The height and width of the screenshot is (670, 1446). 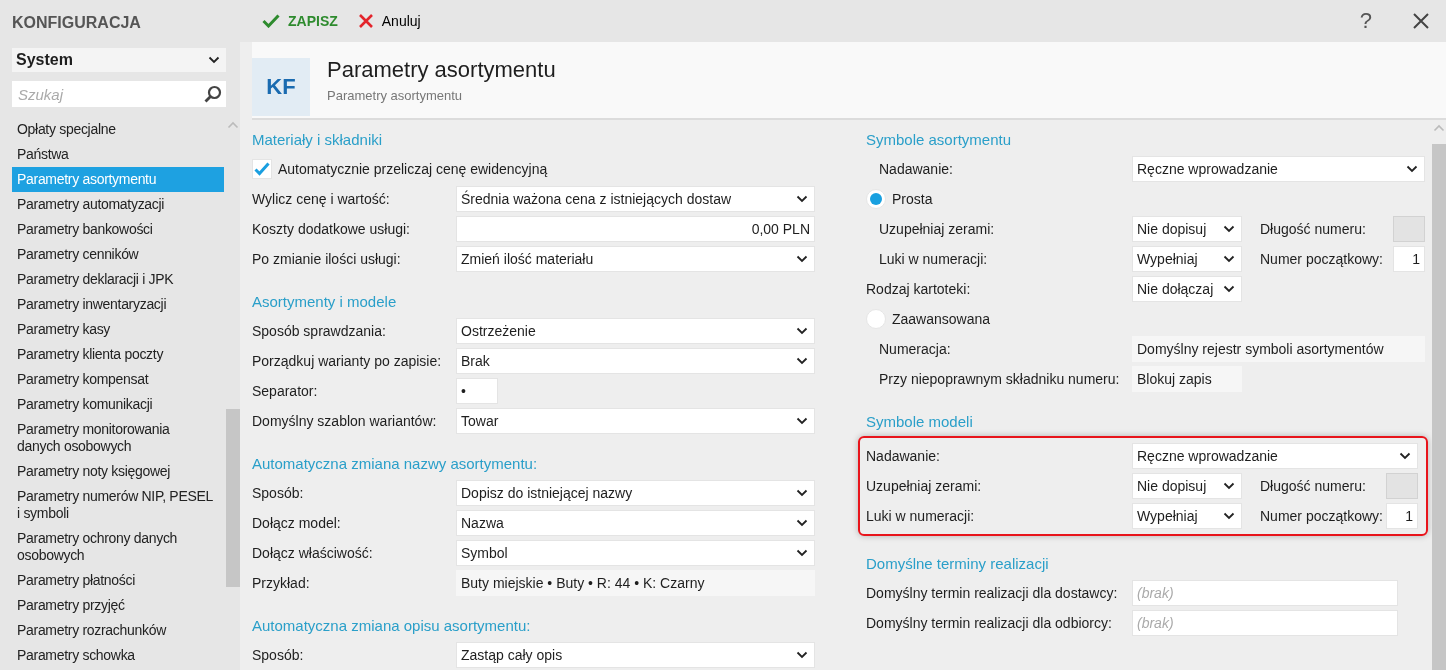 What do you see at coordinates (635, 331) in the screenshot?
I see `dropdown: Ostrzeżenie` at bounding box center [635, 331].